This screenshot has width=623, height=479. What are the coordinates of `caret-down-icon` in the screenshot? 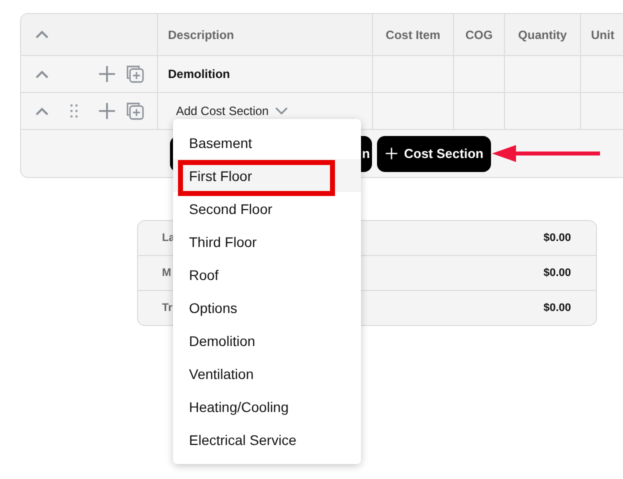 It's located at (281, 111).